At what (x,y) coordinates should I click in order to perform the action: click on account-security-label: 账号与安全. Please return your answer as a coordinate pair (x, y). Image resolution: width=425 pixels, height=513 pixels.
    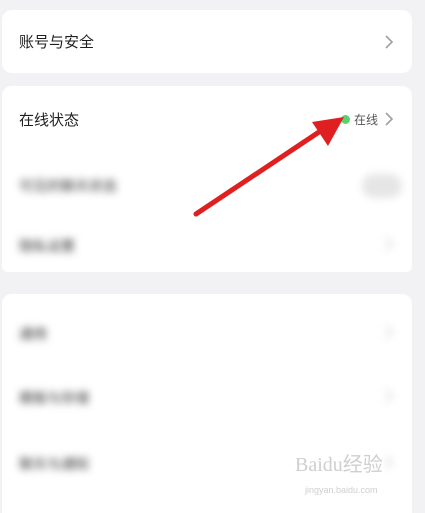
    Looking at the image, I should click on (57, 42).